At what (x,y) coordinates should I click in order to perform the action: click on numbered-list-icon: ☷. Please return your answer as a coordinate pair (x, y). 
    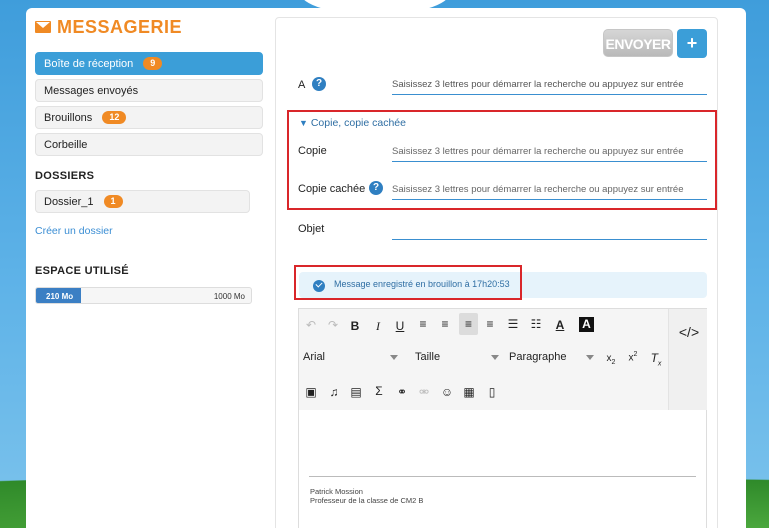
    Looking at the image, I should click on (536, 324).